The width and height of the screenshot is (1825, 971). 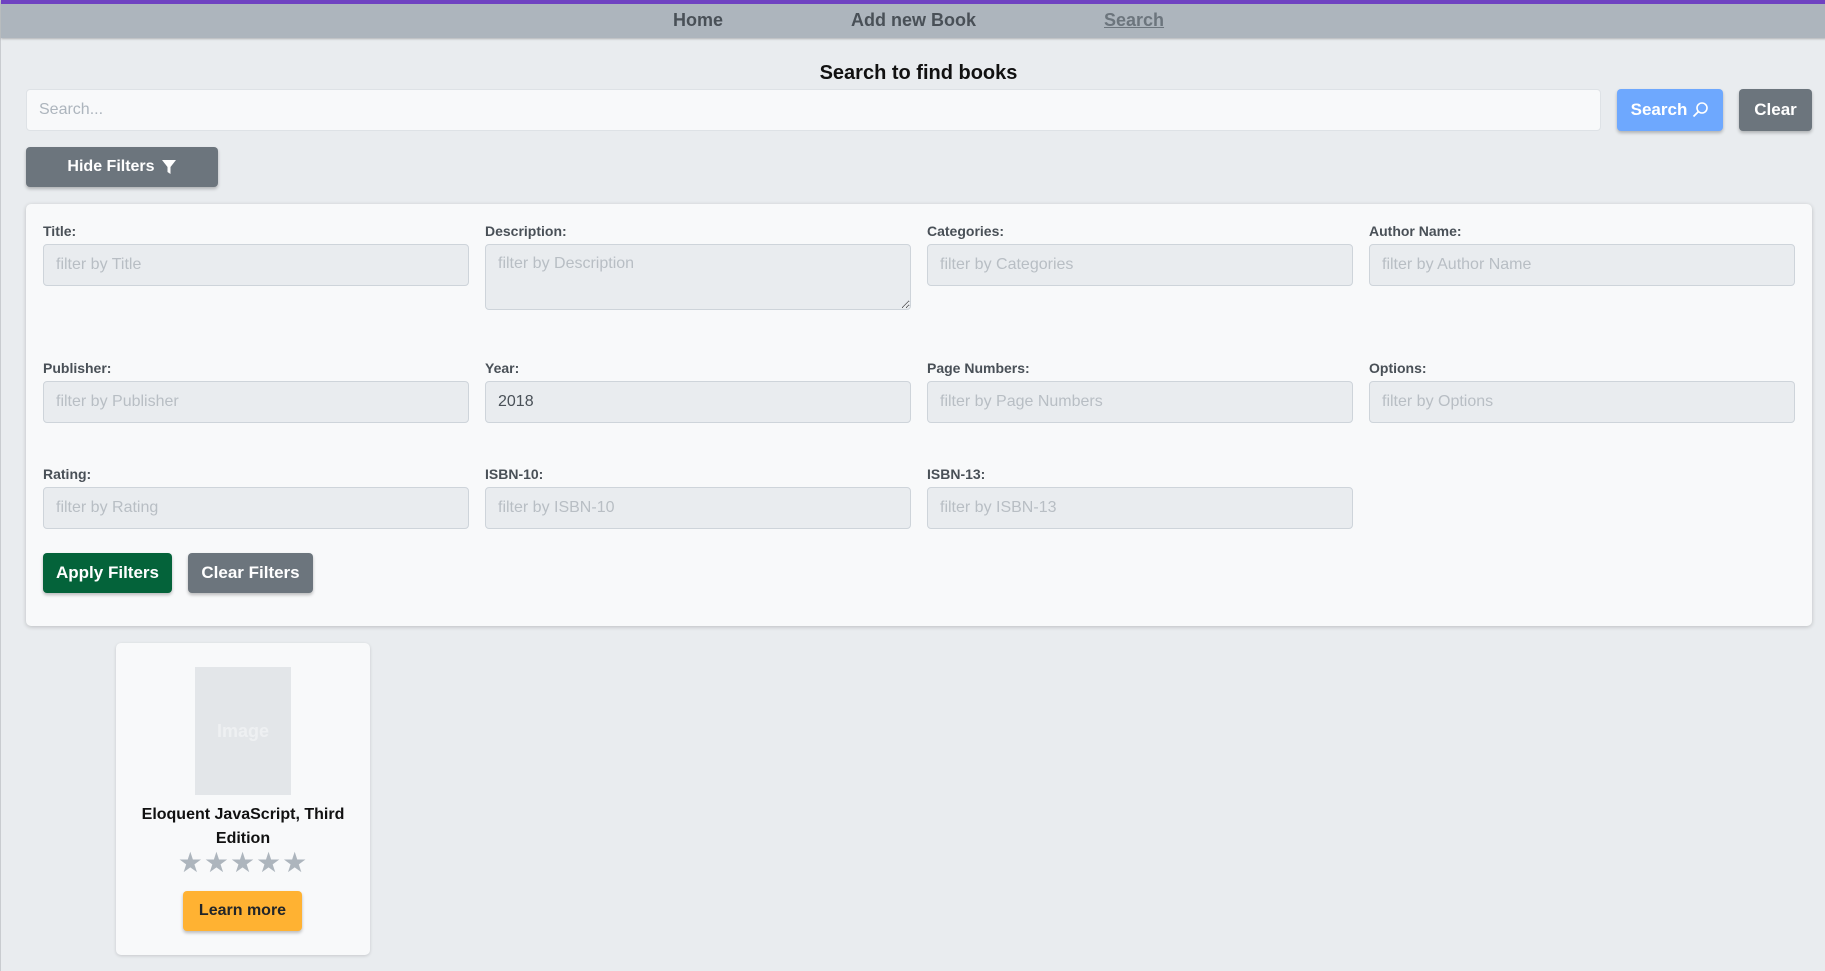 I want to click on title-filter-input, so click(x=256, y=265).